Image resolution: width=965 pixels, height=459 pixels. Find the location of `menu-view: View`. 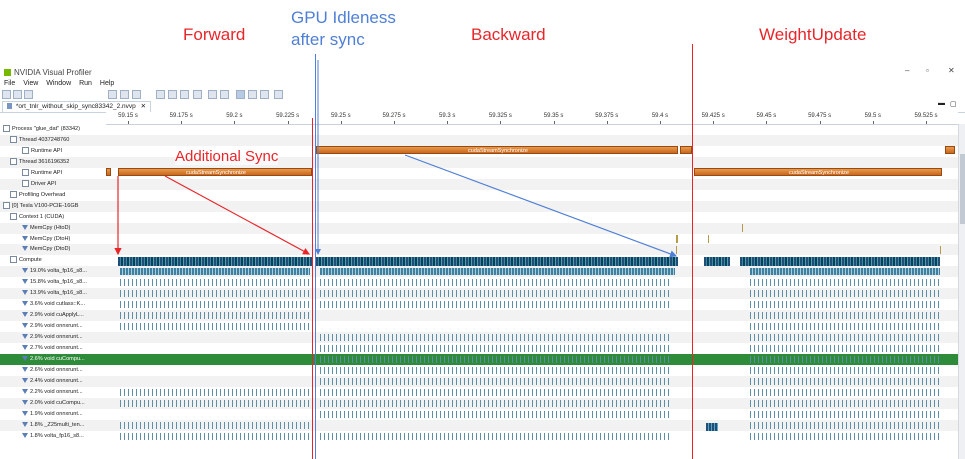

menu-view: View is located at coordinates (30, 83).